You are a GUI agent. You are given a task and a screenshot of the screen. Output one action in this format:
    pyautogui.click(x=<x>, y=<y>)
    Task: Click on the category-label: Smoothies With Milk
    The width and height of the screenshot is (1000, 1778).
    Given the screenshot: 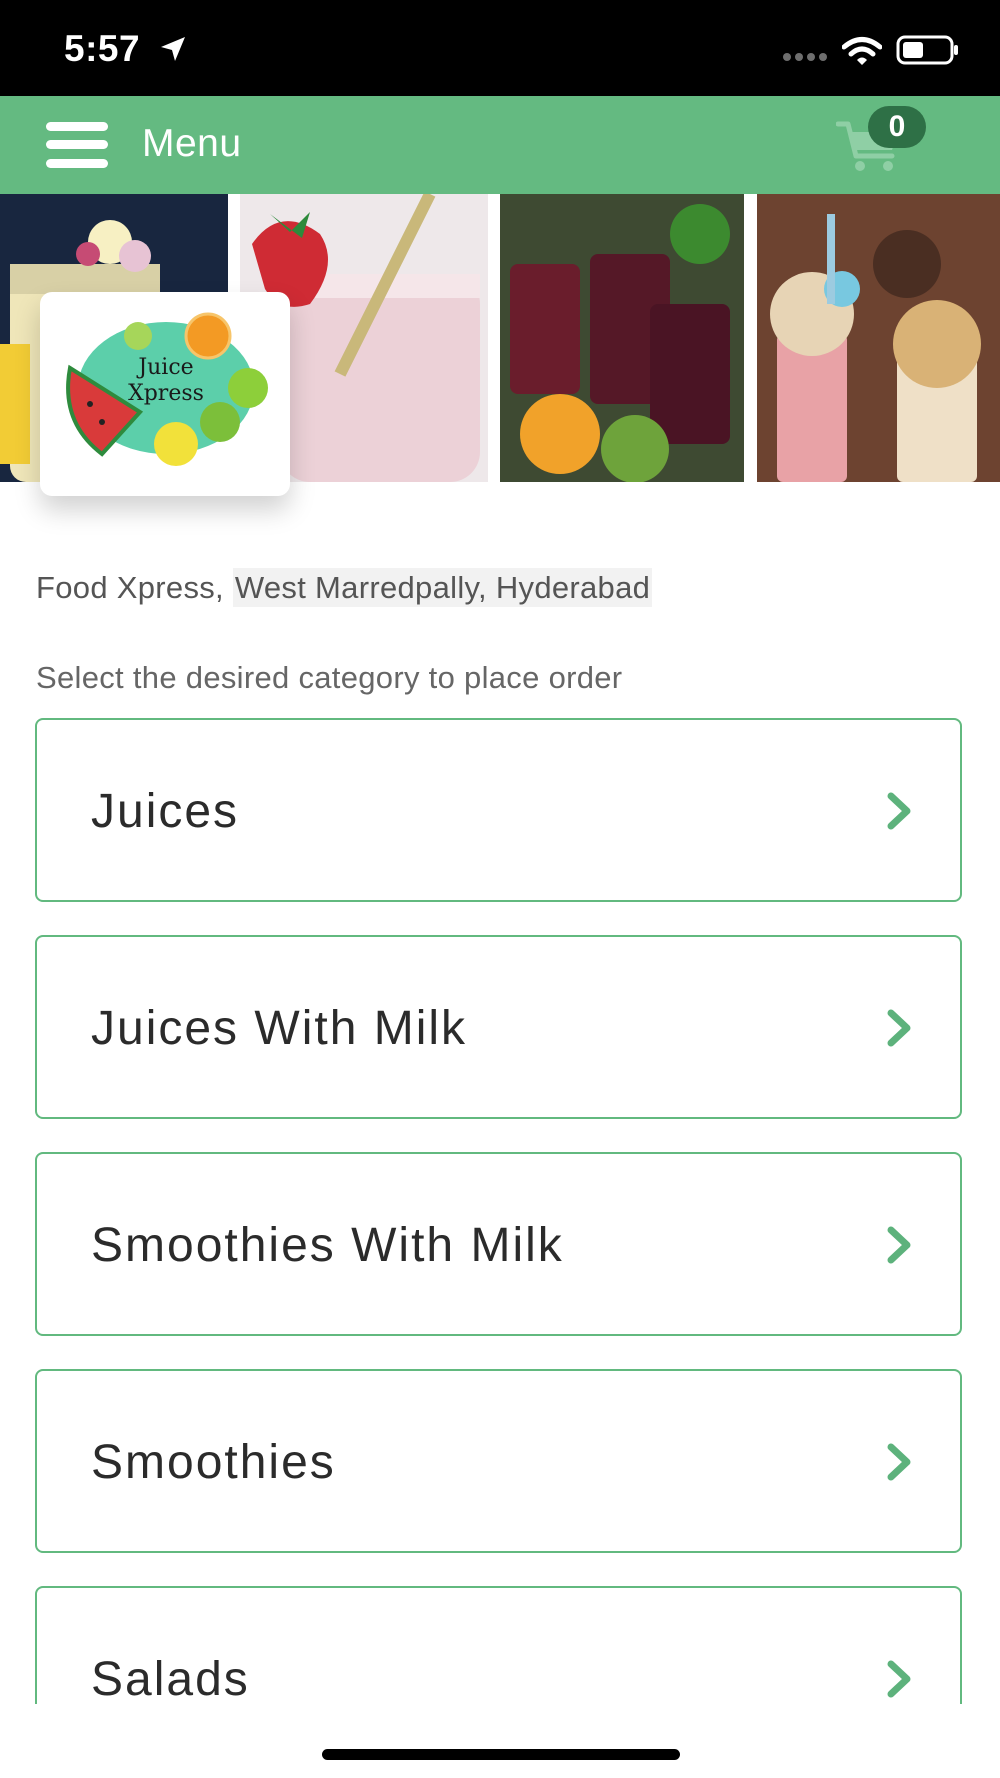 What is the action you would take?
    pyautogui.click(x=327, y=1245)
    